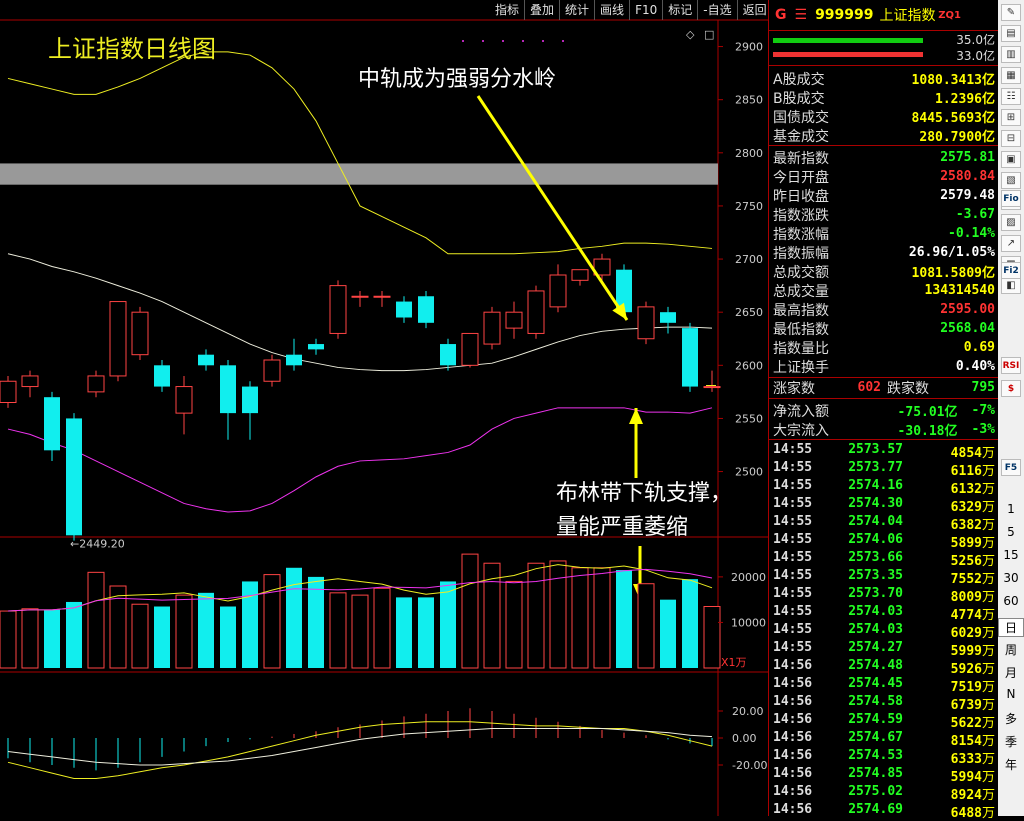 The height and width of the screenshot is (821, 1024). I want to click on toolbar-tool-icon: ▥, so click(1011, 54).